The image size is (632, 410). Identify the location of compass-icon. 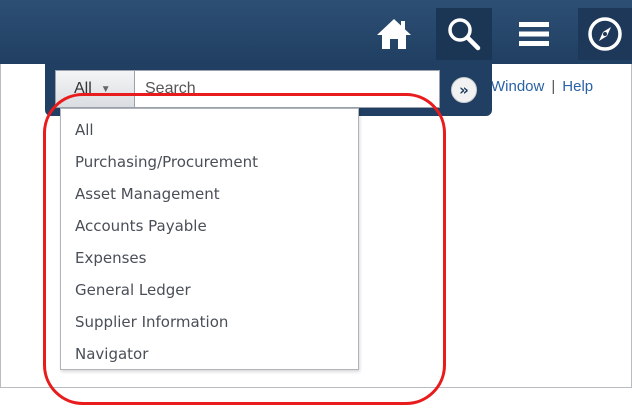
(605, 34).